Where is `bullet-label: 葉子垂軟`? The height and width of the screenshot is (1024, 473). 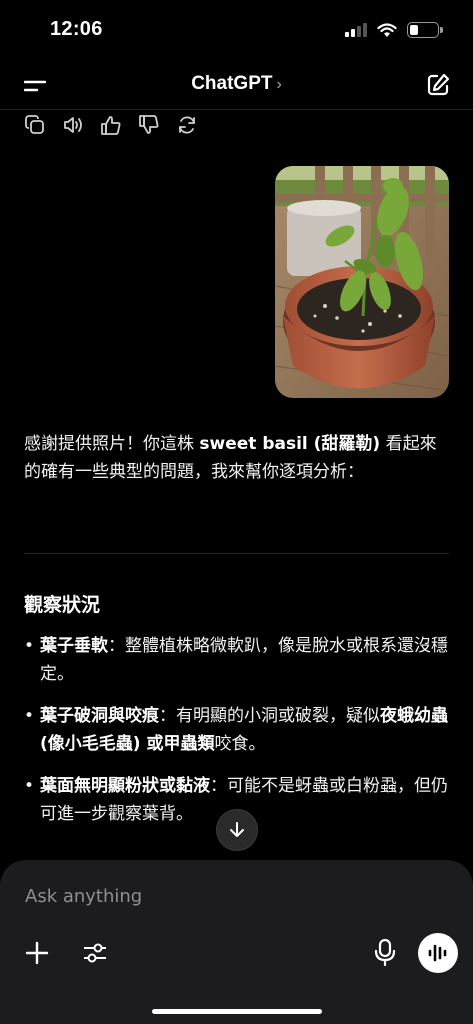
bullet-label: 葉子垂軟 is located at coordinates (74, 646).